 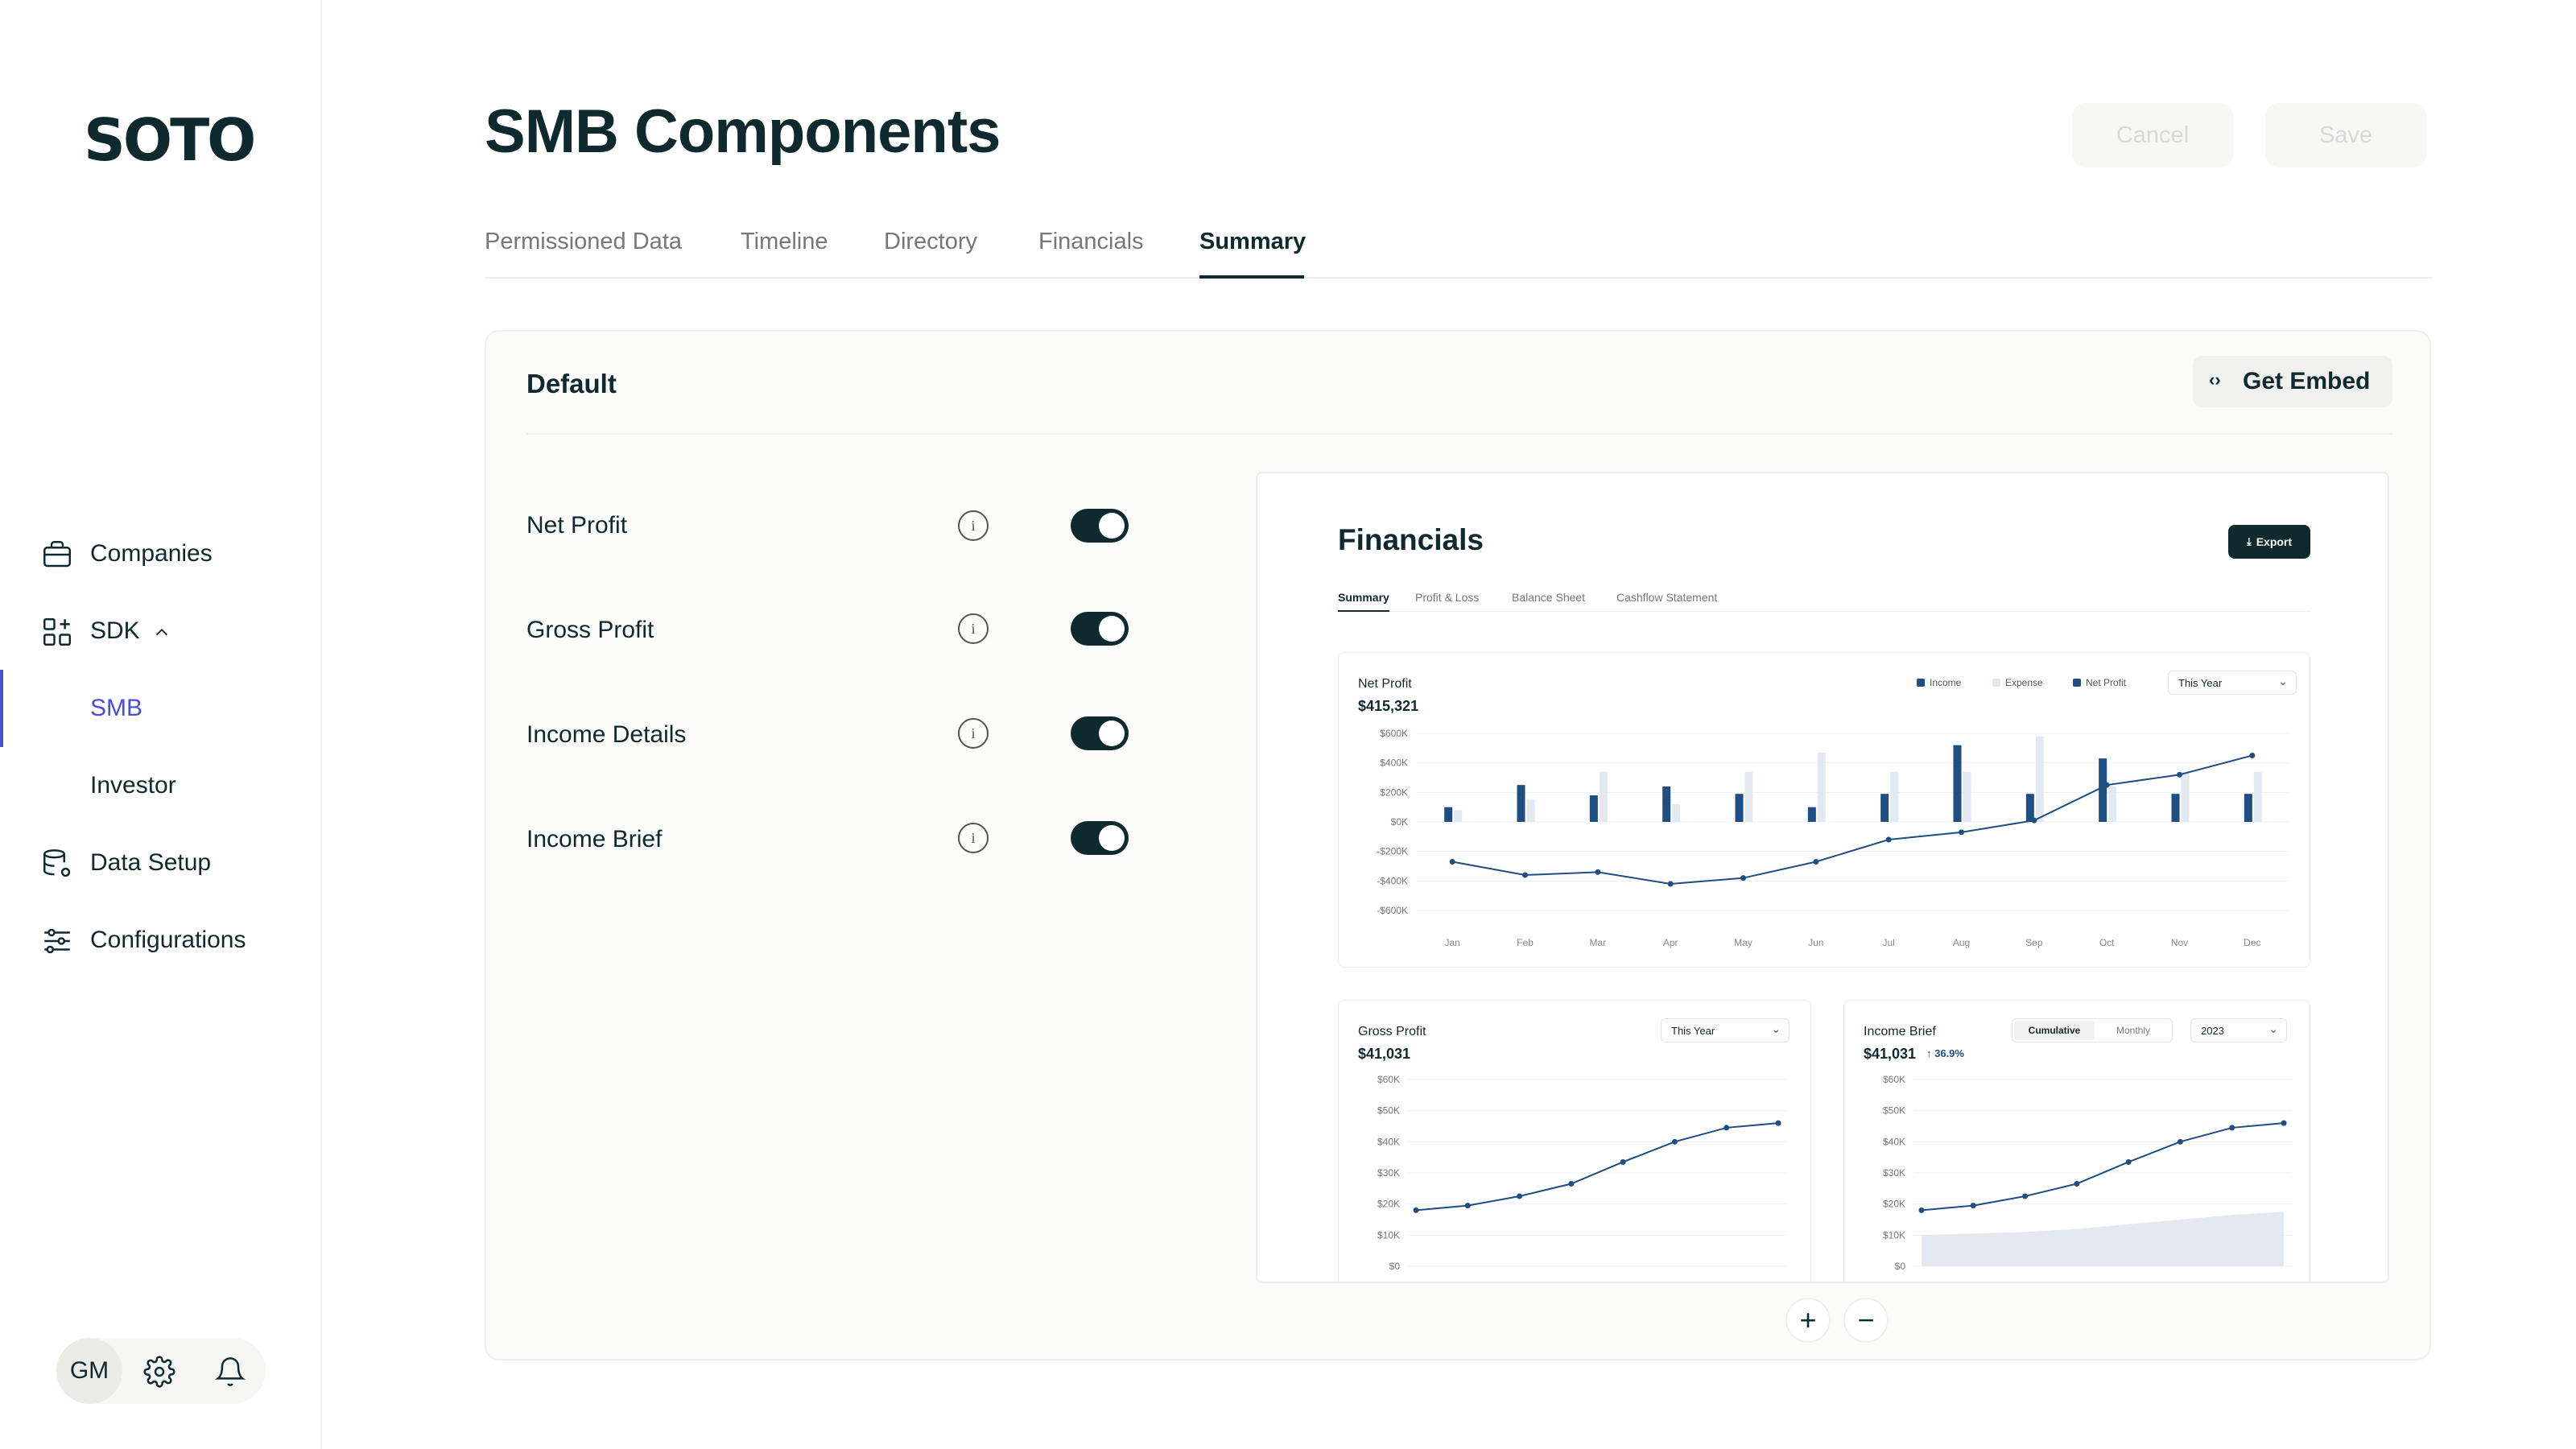 I want to click on sidebar-item-companies: Companies, so click(x=160, y=553).